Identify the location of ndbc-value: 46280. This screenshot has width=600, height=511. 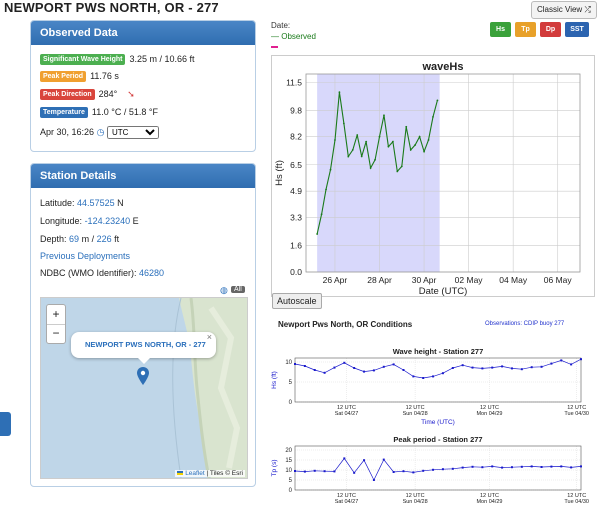
(151, 273).